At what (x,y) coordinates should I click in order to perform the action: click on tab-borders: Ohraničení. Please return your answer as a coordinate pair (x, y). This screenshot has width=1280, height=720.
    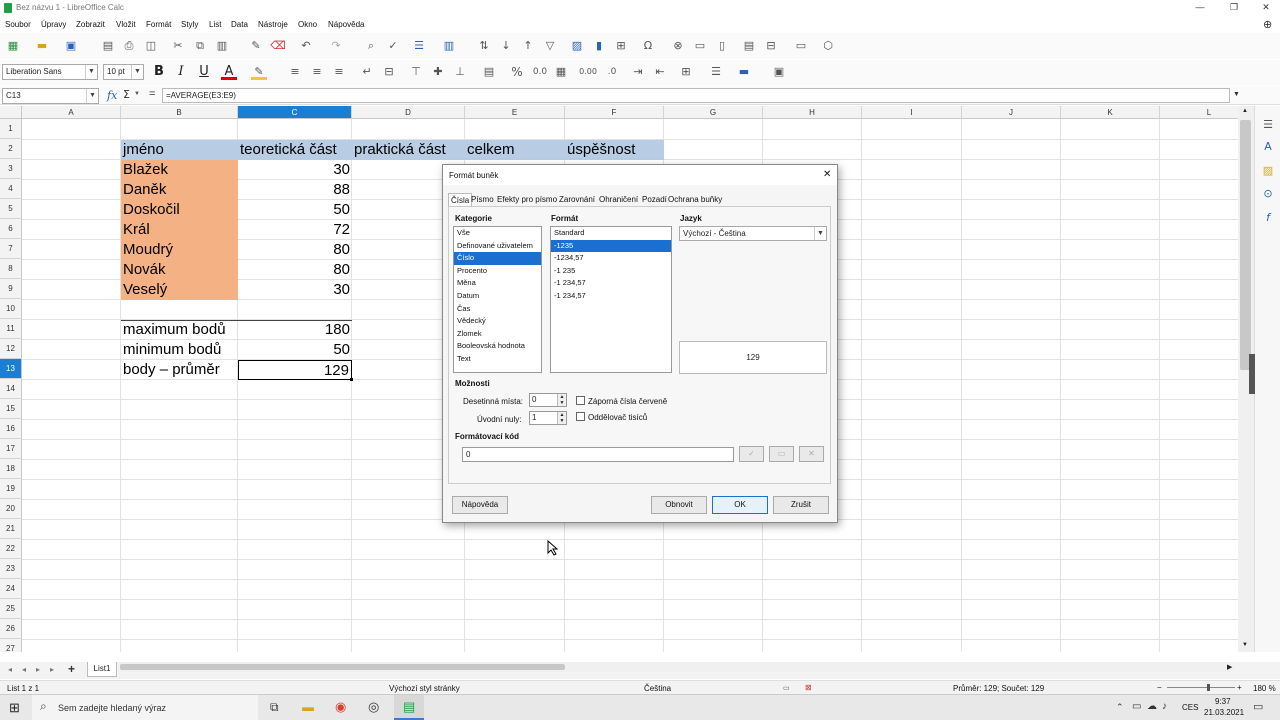
    Looking at the image, I should click on (618, 199).